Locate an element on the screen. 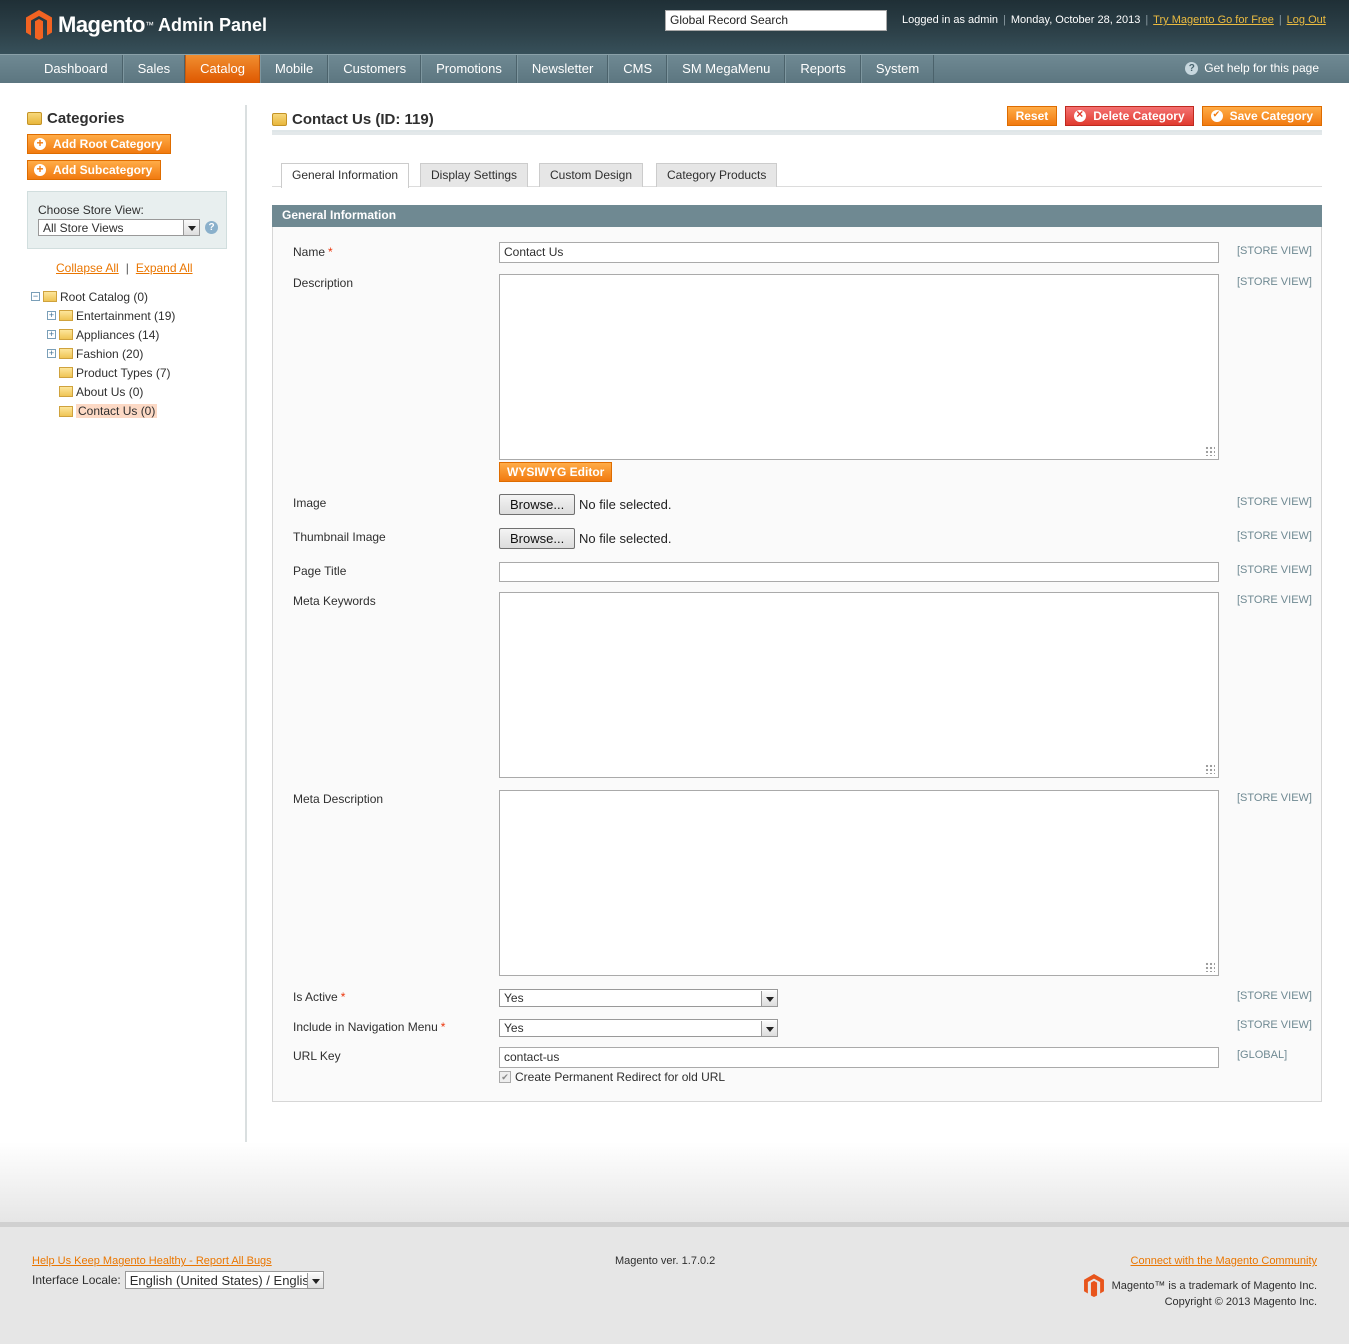 This screenshot has width=1349, height=1344. nav-sales: Sales is located at coordinates (154, 69).